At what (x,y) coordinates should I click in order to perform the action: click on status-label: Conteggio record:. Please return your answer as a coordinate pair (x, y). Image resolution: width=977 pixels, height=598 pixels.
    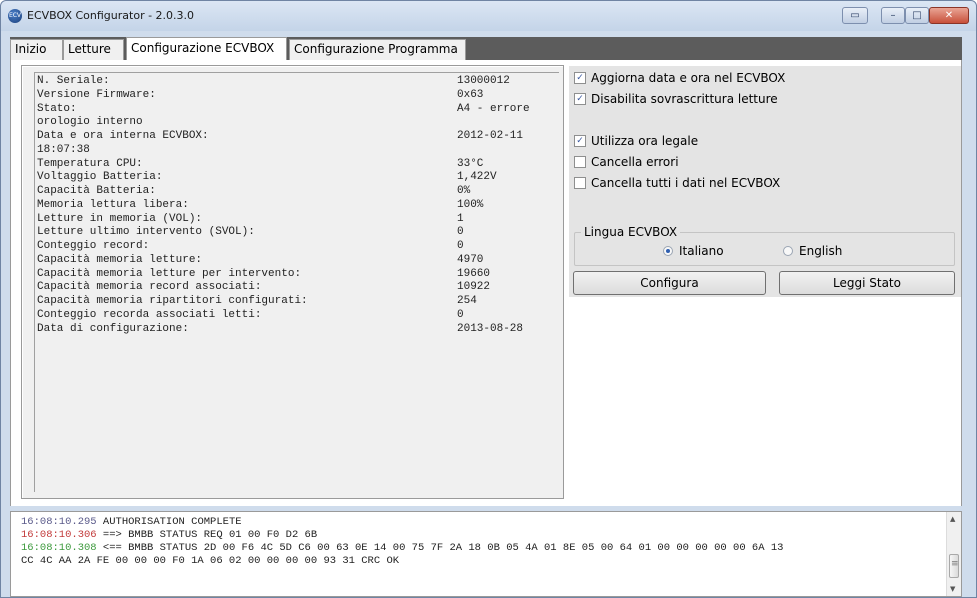
    Looking at the image, I should click on (93, 246).